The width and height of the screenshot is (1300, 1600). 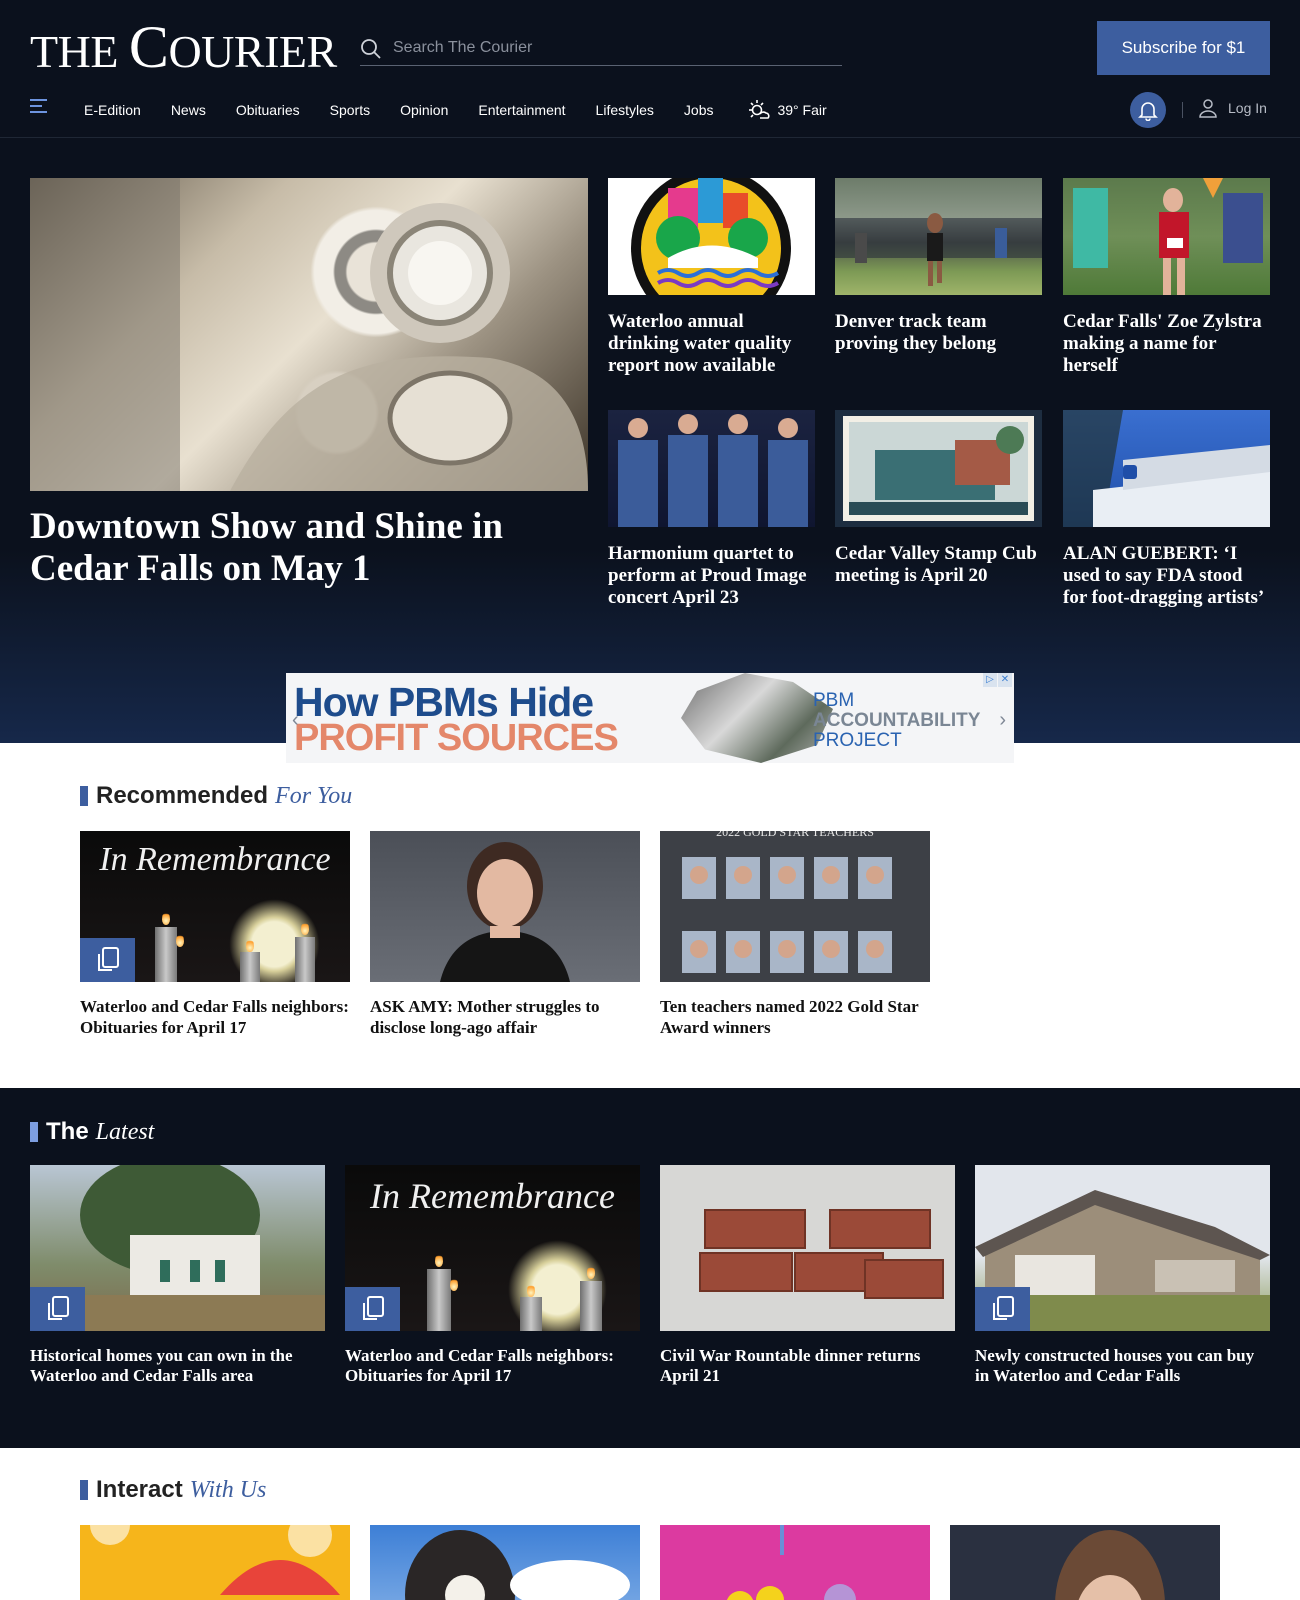 I want to click on chevron-right-icon: ›, so click(x=1002, y=720).